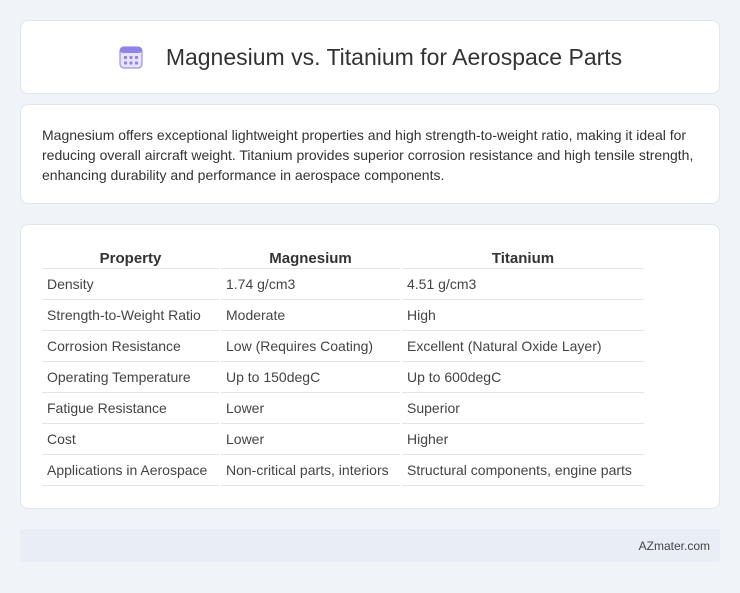 The height and width of the screenshot is (593, 740). I want to click on cell-magnesium: 1.74 g/cm3, so click(310, 284).